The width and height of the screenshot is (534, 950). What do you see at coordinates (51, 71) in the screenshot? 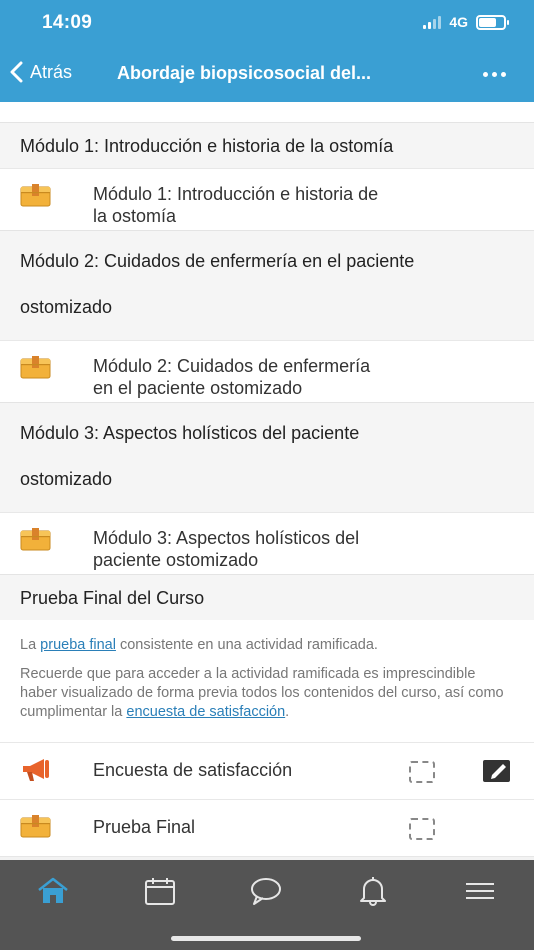
I see `back-label: Atrás` at bounding box center [51, 71].